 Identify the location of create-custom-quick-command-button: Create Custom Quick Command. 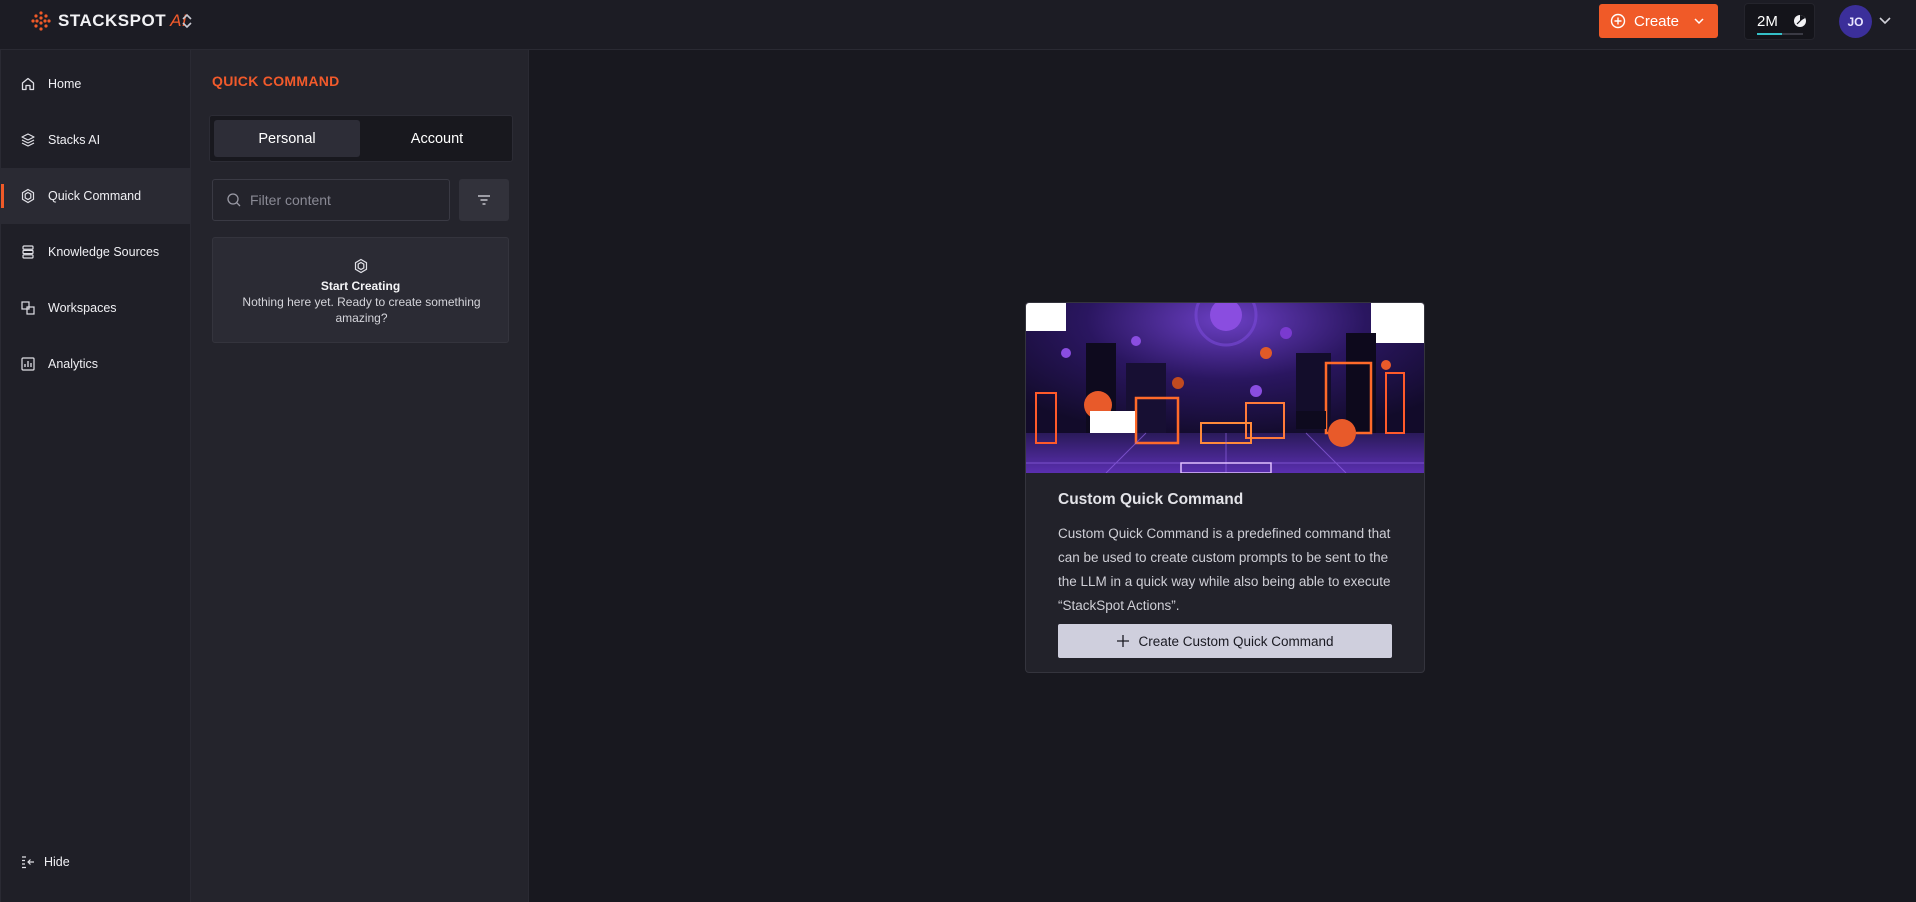
(1225, 641).